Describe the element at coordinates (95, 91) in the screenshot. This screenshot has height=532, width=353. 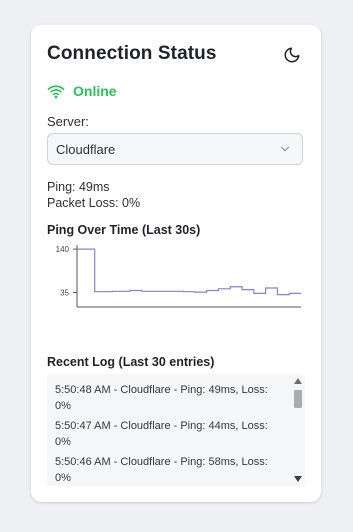
I see `status-text: Online` at that location.